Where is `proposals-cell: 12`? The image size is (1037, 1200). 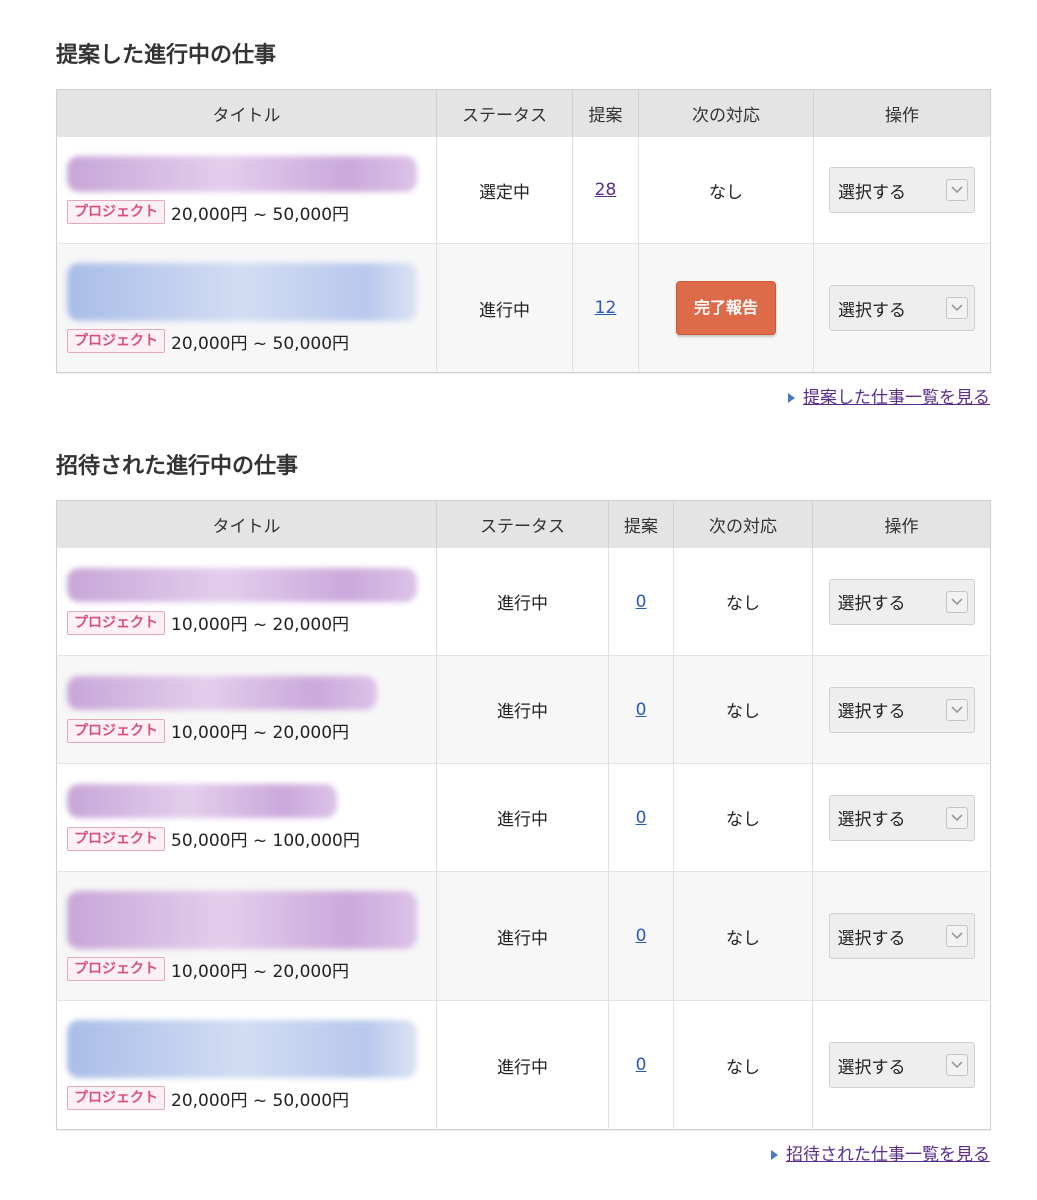 proposals-cell: 12 is located at coordinates (605, 308).